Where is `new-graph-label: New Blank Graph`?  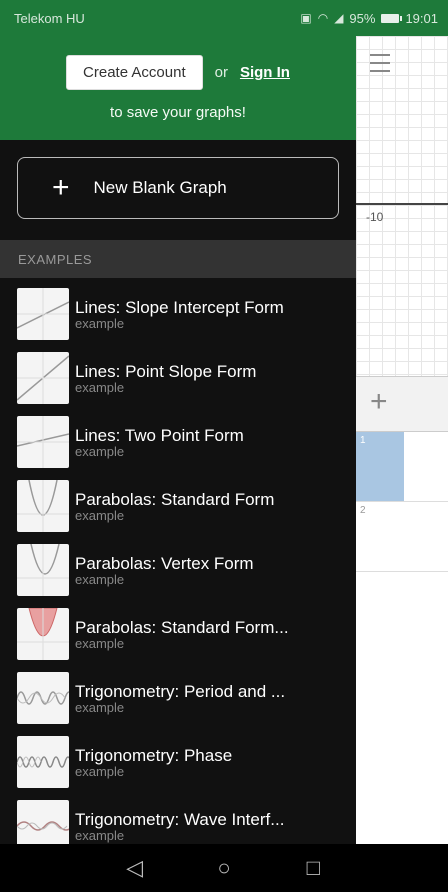
new-graph-label: New Blank Graph is located at coordinates (160, 187).